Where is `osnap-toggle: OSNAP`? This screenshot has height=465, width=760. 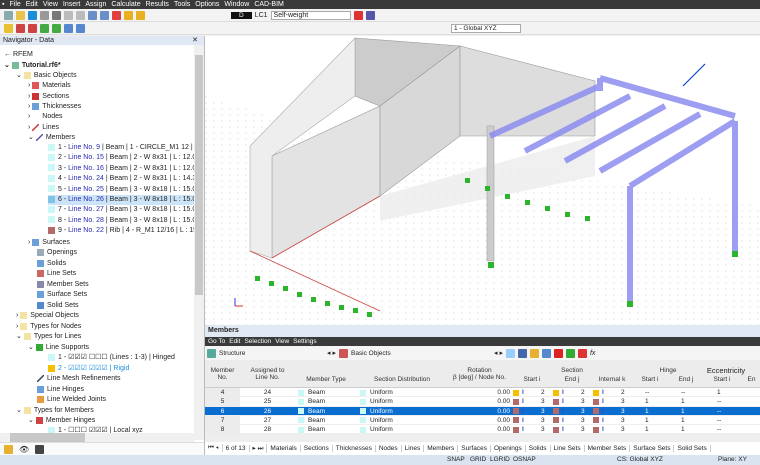
osnap-toggle: OSNAP is located at coordinates (524, 459).